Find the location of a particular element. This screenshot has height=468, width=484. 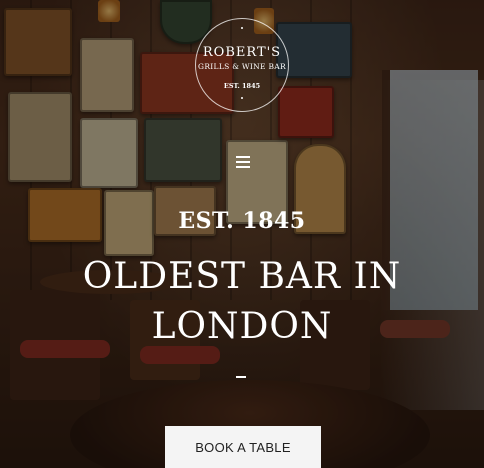

hero-eyebrow: EST. 1845 is located at coordinates (242, 221).